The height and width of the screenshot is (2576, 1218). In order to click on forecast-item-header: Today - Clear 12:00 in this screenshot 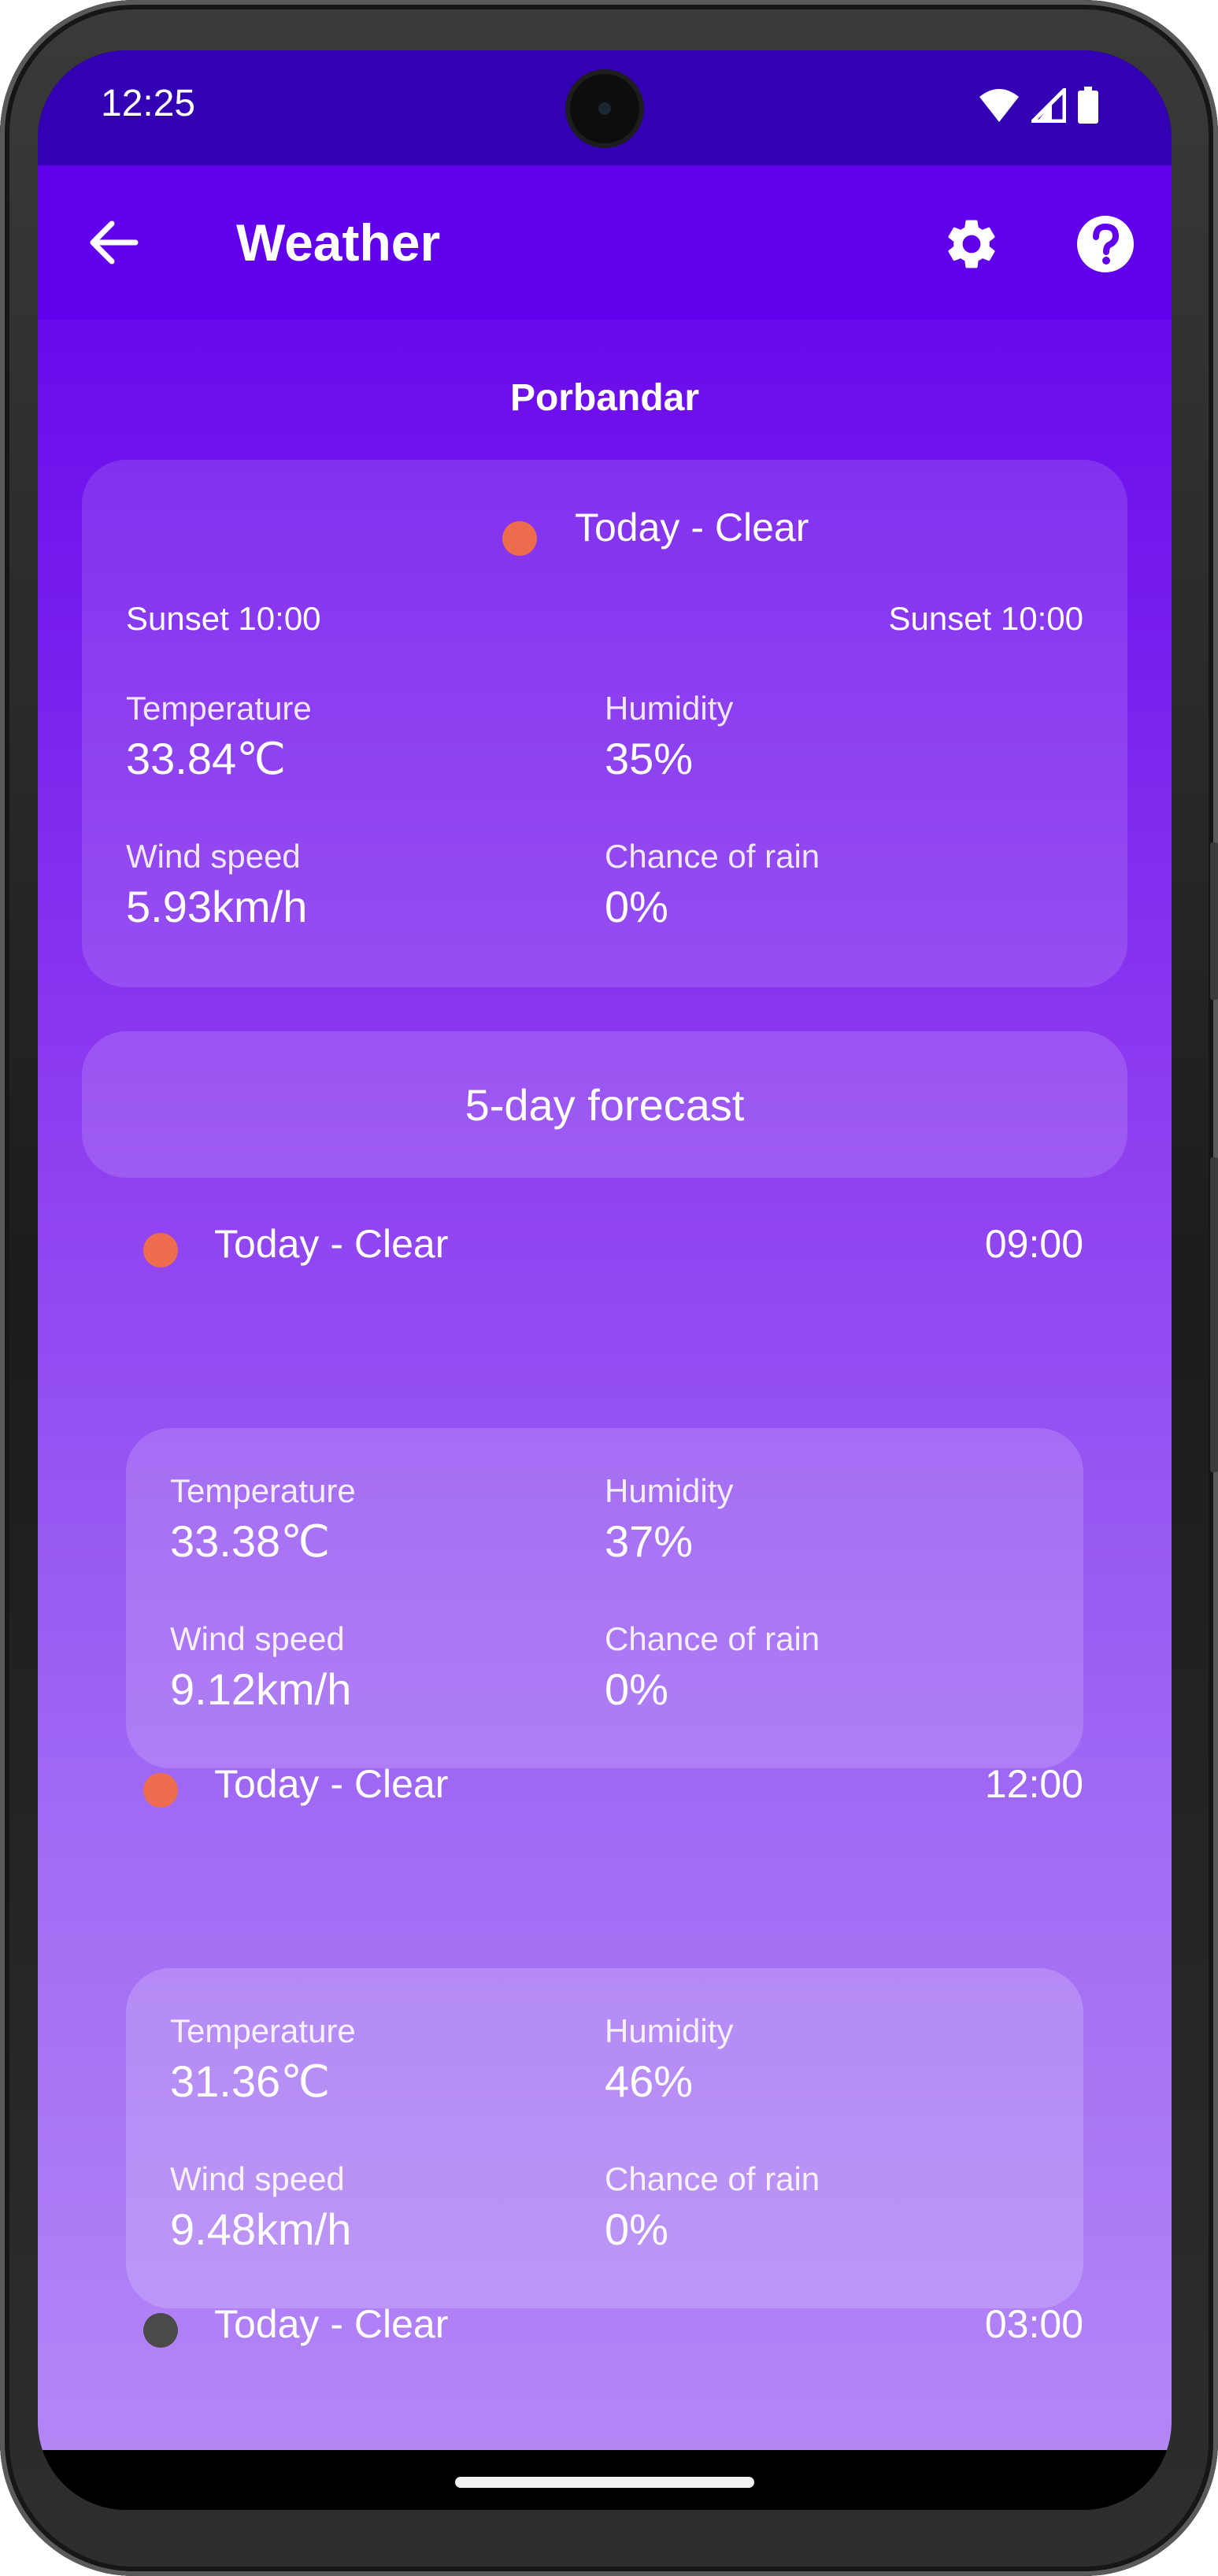, I will do `click(605, 1783)`.